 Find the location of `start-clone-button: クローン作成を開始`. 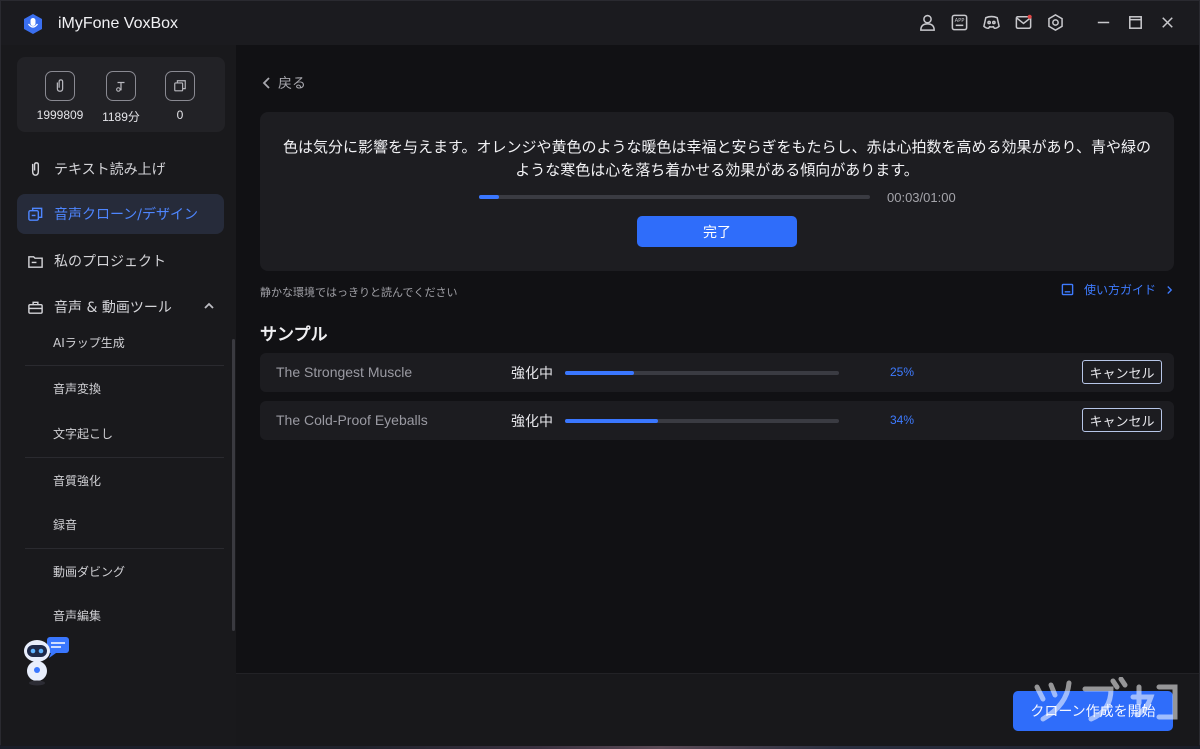

start-clone-button: クローン作成を開始 is located at coordinates (1093, 711).